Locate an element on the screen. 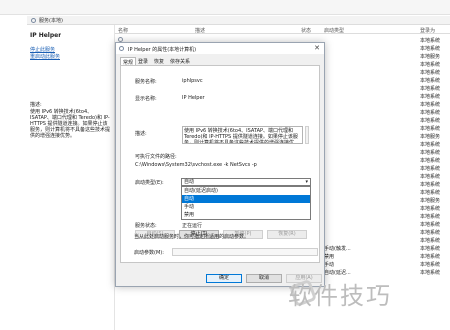 This screenshot has width=450, height=330. toolbar-strip is located at coordinates (225, 7).